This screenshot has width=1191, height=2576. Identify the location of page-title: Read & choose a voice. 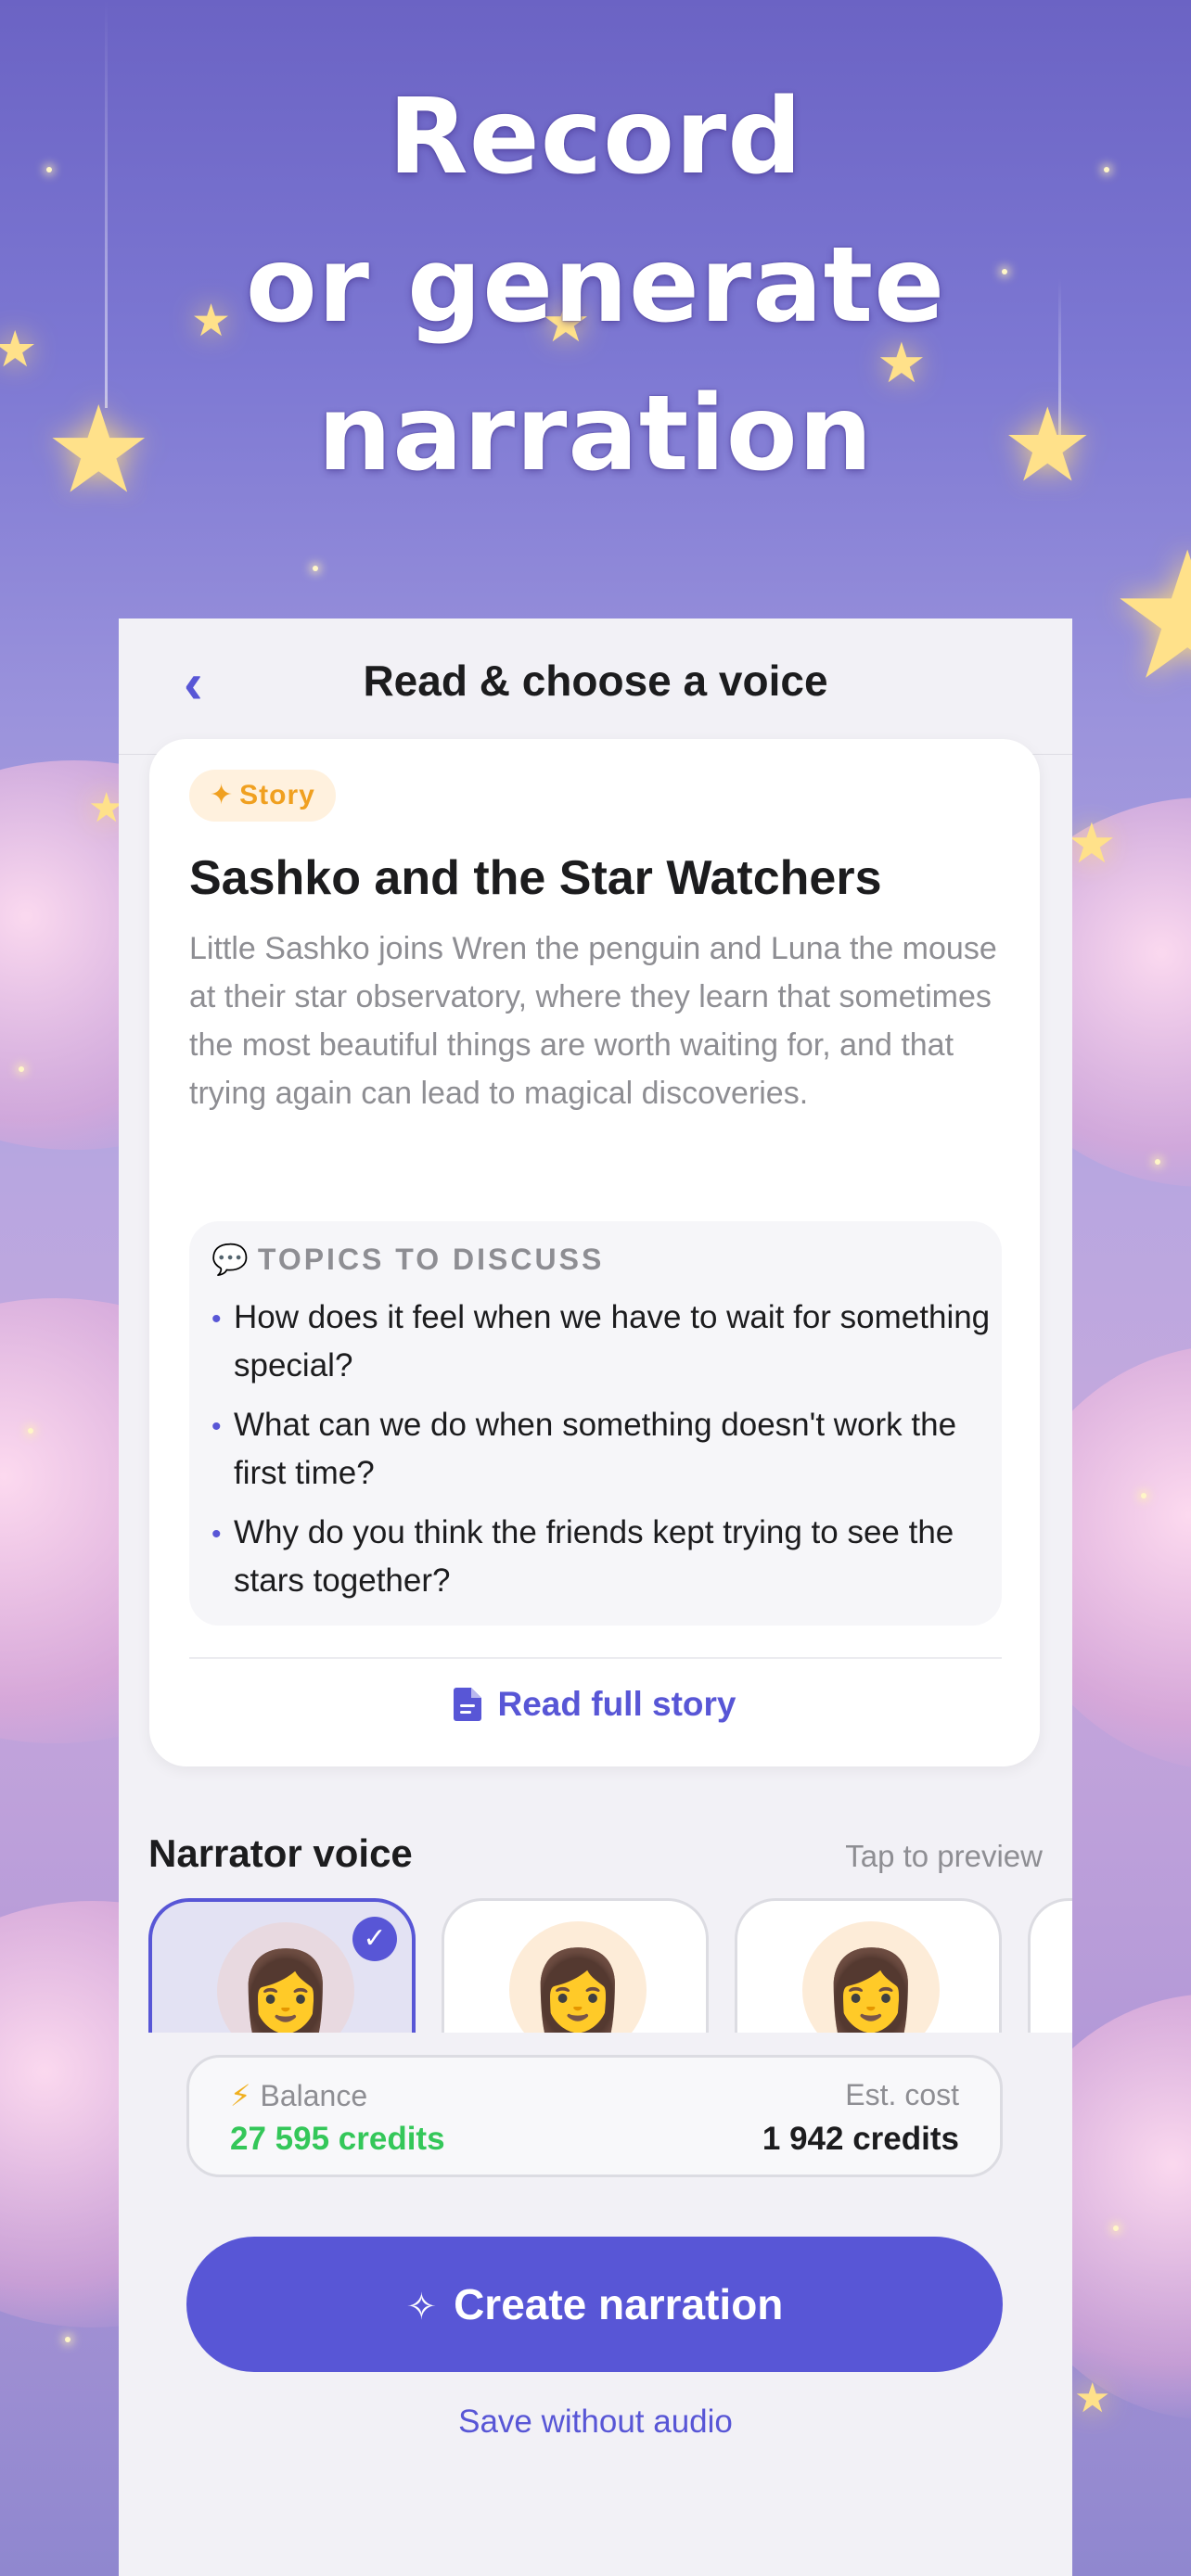
(595, 681).